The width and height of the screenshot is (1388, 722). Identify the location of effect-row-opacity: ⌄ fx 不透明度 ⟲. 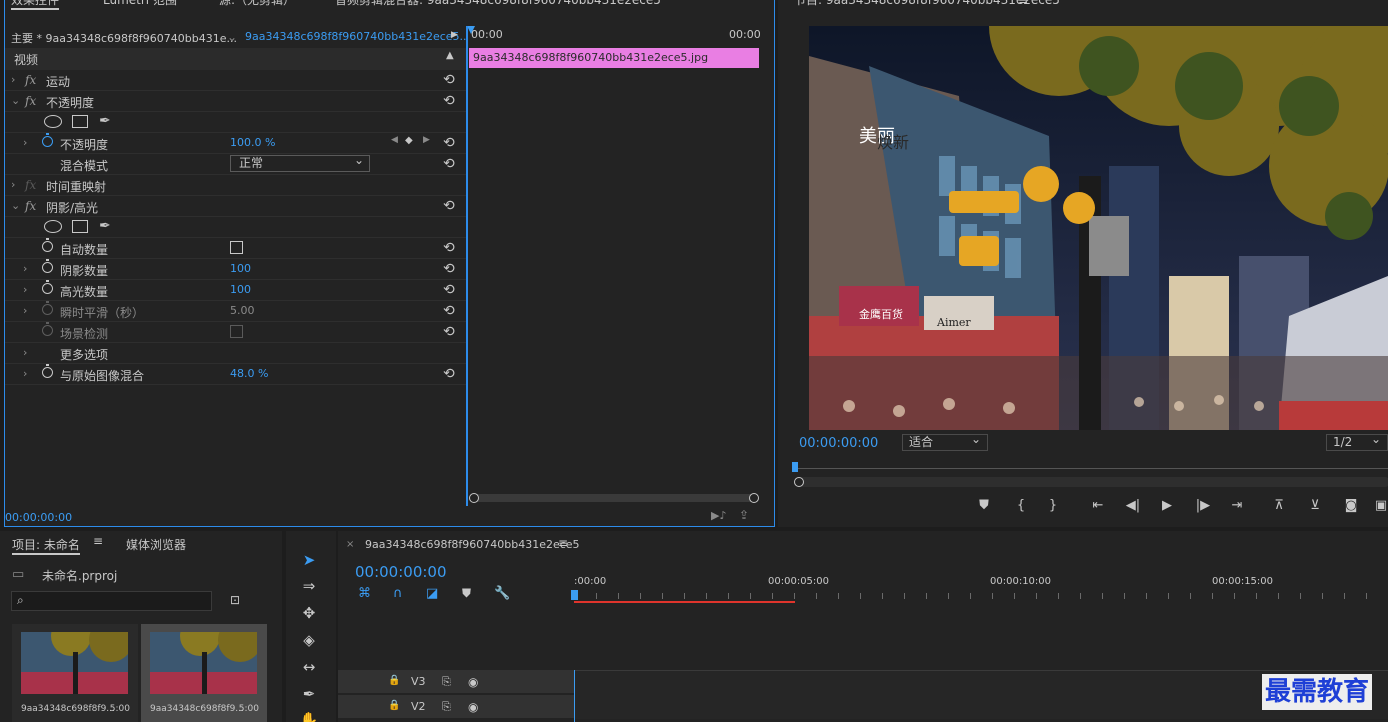
(235, 101).